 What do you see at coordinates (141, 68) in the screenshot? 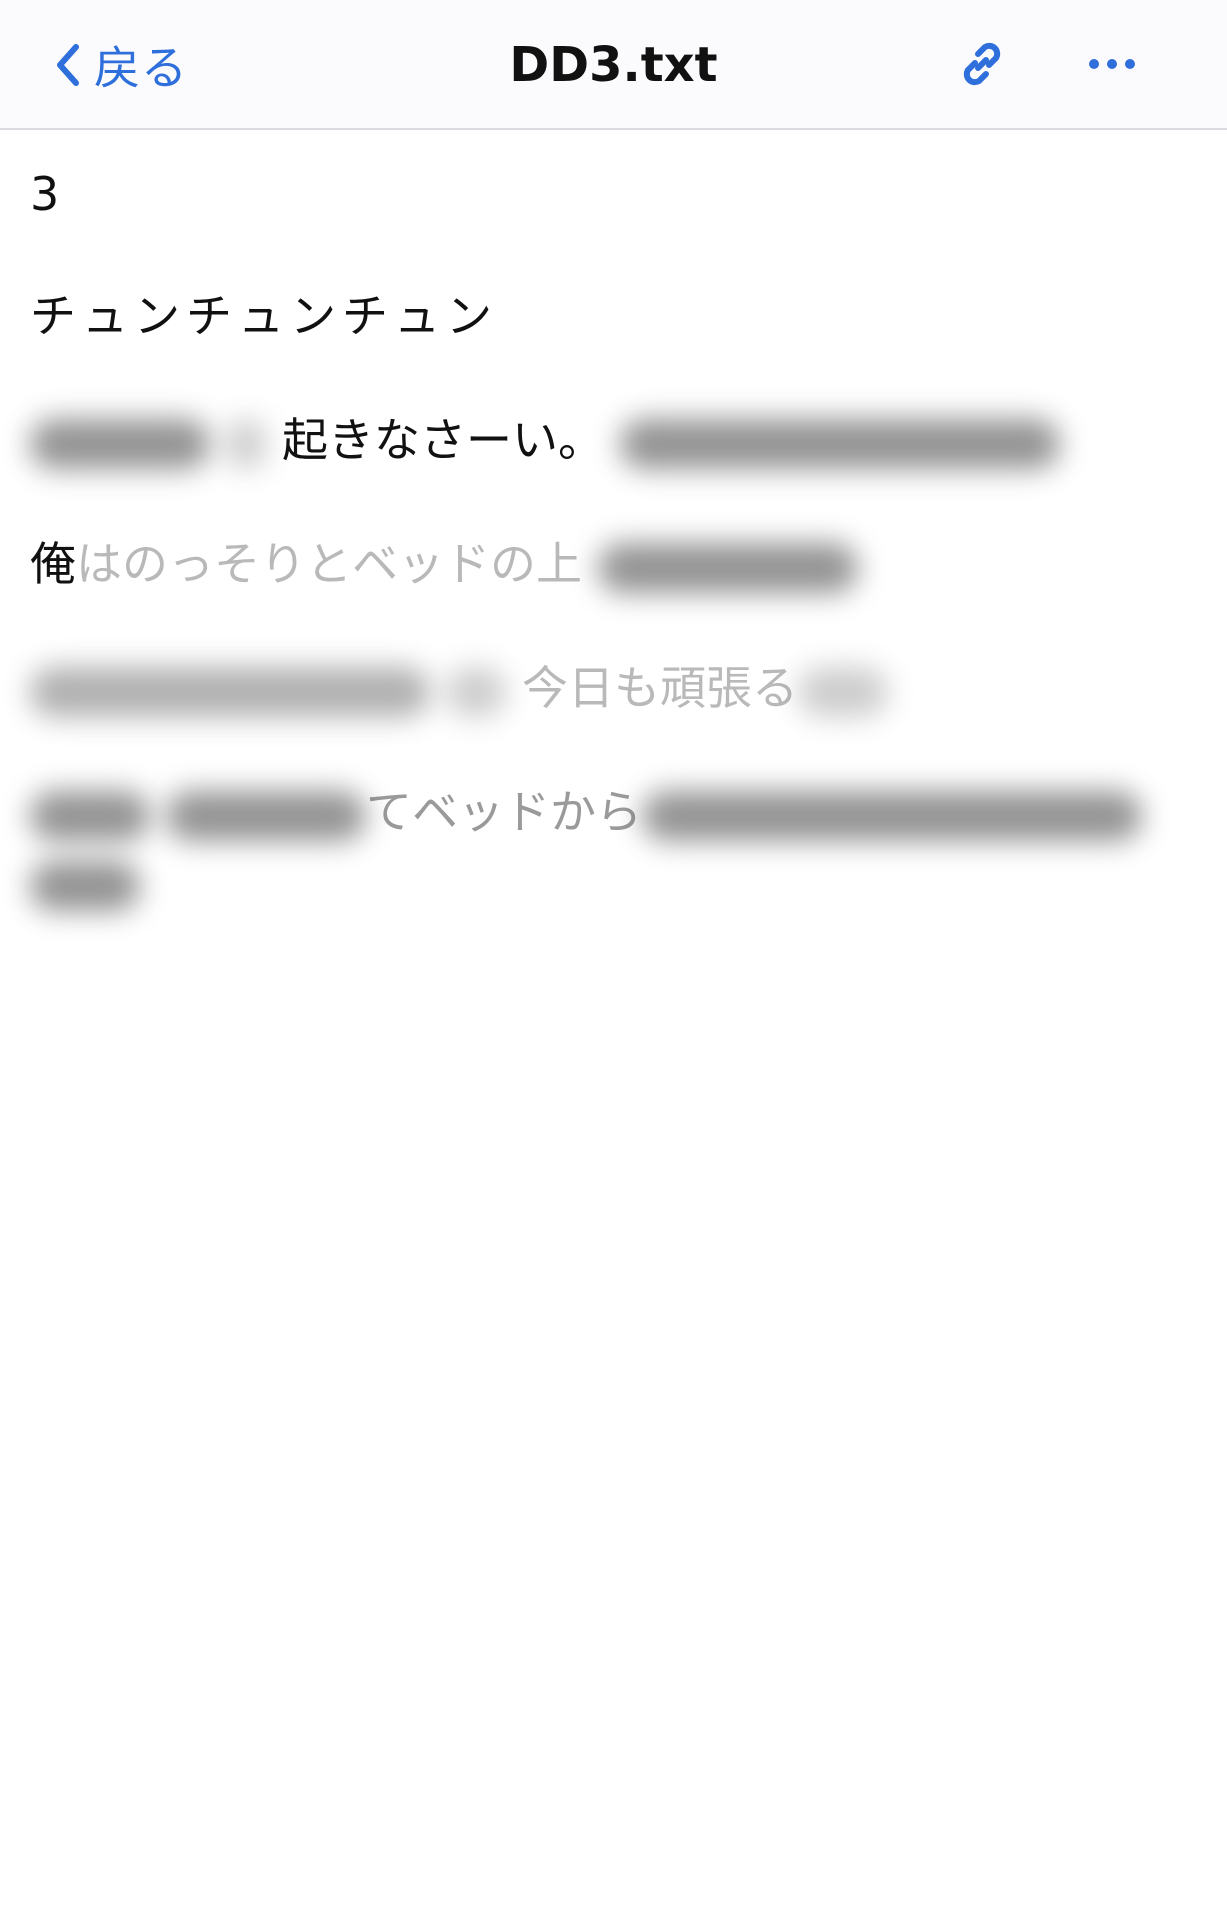
I see `back-label: 戻る` at bounding box center [141, 68].